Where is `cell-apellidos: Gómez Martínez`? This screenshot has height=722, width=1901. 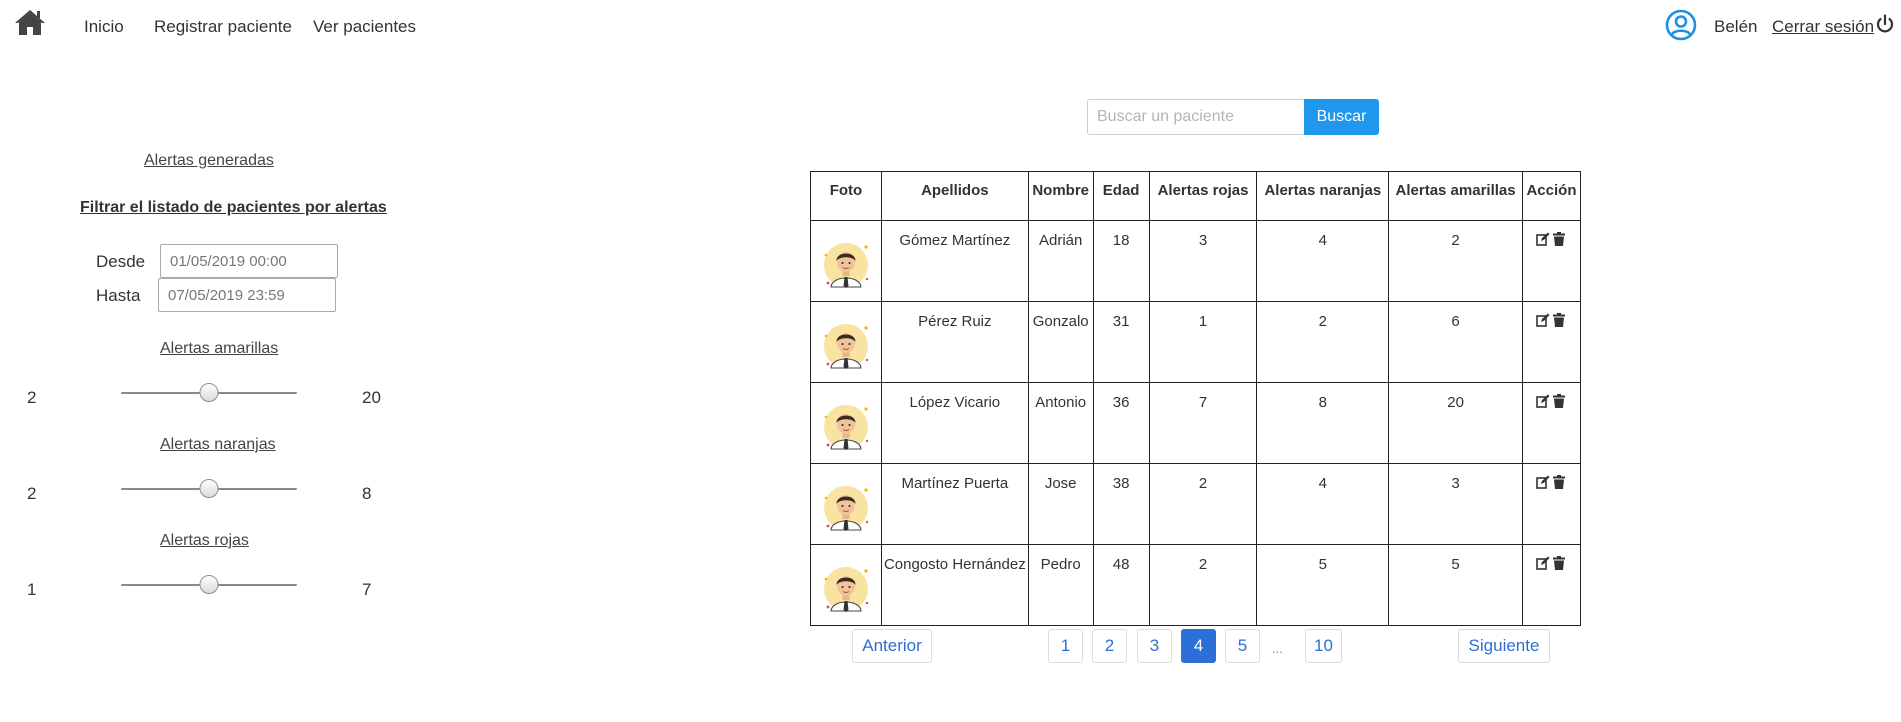
cell-apellidos: Gómez Martínez is located at coordinates (954, 261).